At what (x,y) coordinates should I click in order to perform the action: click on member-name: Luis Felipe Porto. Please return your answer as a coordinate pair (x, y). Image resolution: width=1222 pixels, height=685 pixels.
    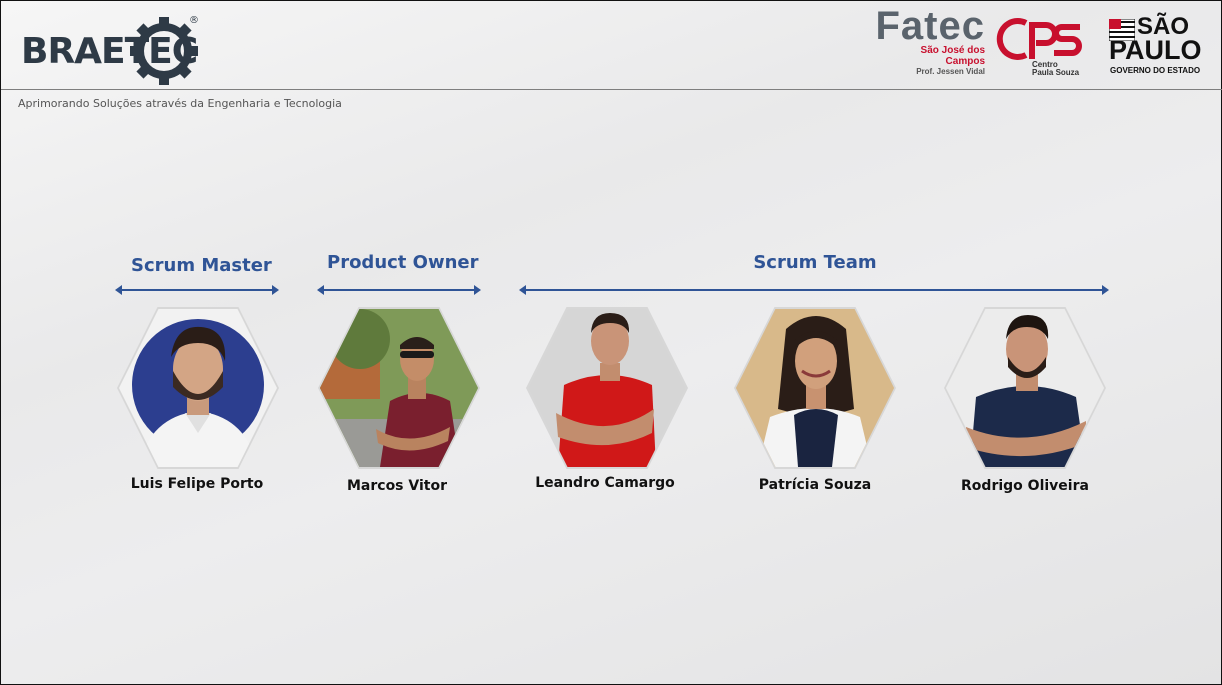
    Looking at the image, I should click on (197, 484).